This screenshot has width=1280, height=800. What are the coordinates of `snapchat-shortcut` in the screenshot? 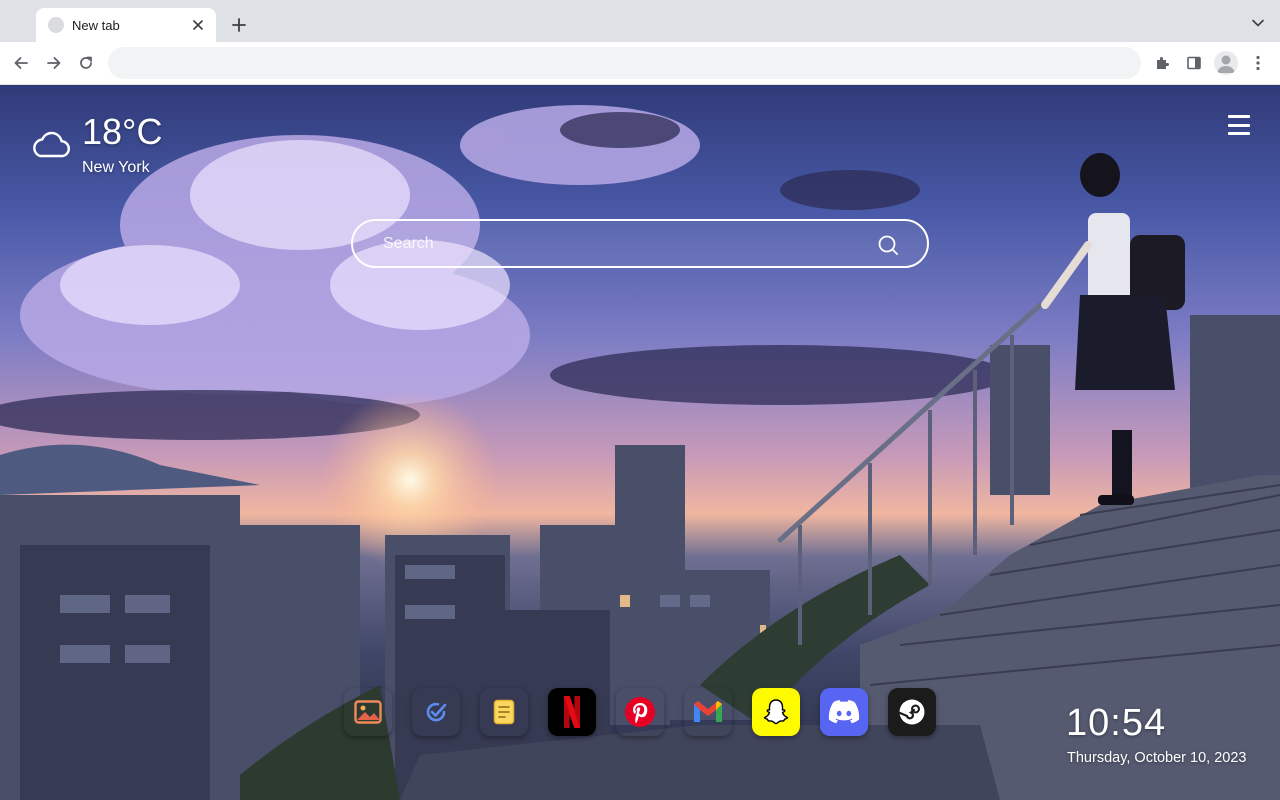 It's located at (776, 712).